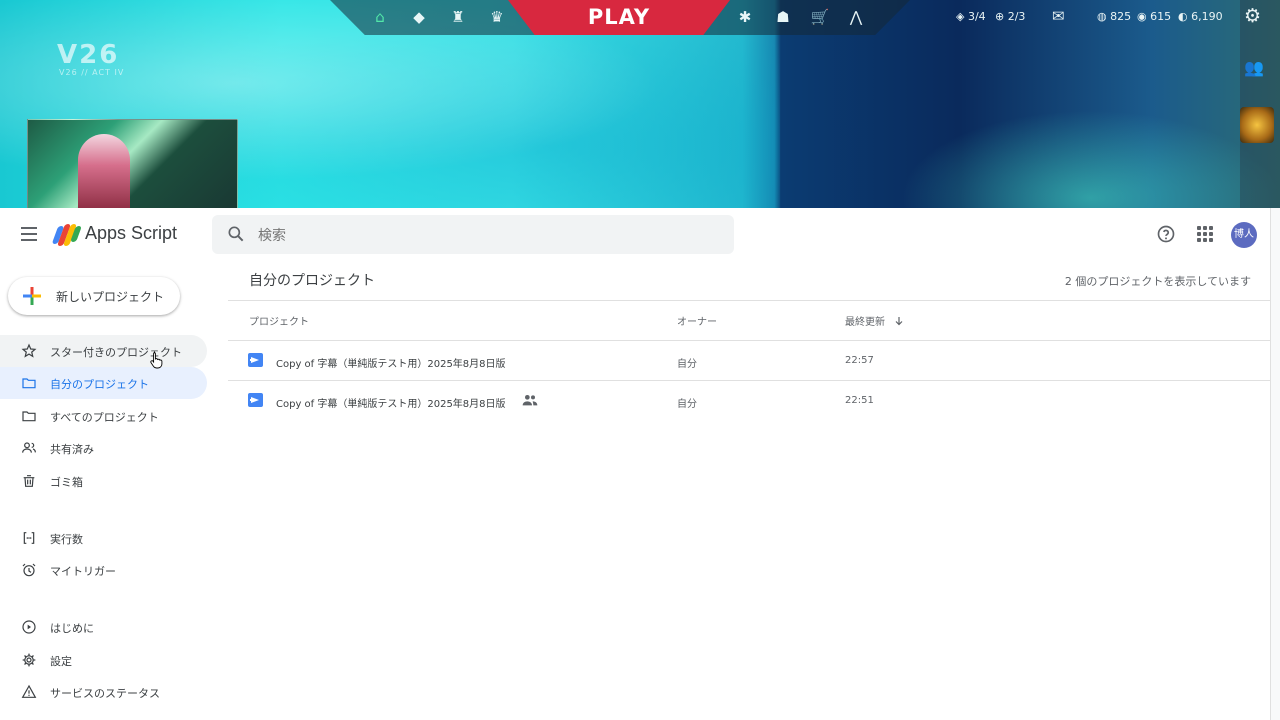  I want to click on radianite-points: ◉ 615, so click(1154, 16).